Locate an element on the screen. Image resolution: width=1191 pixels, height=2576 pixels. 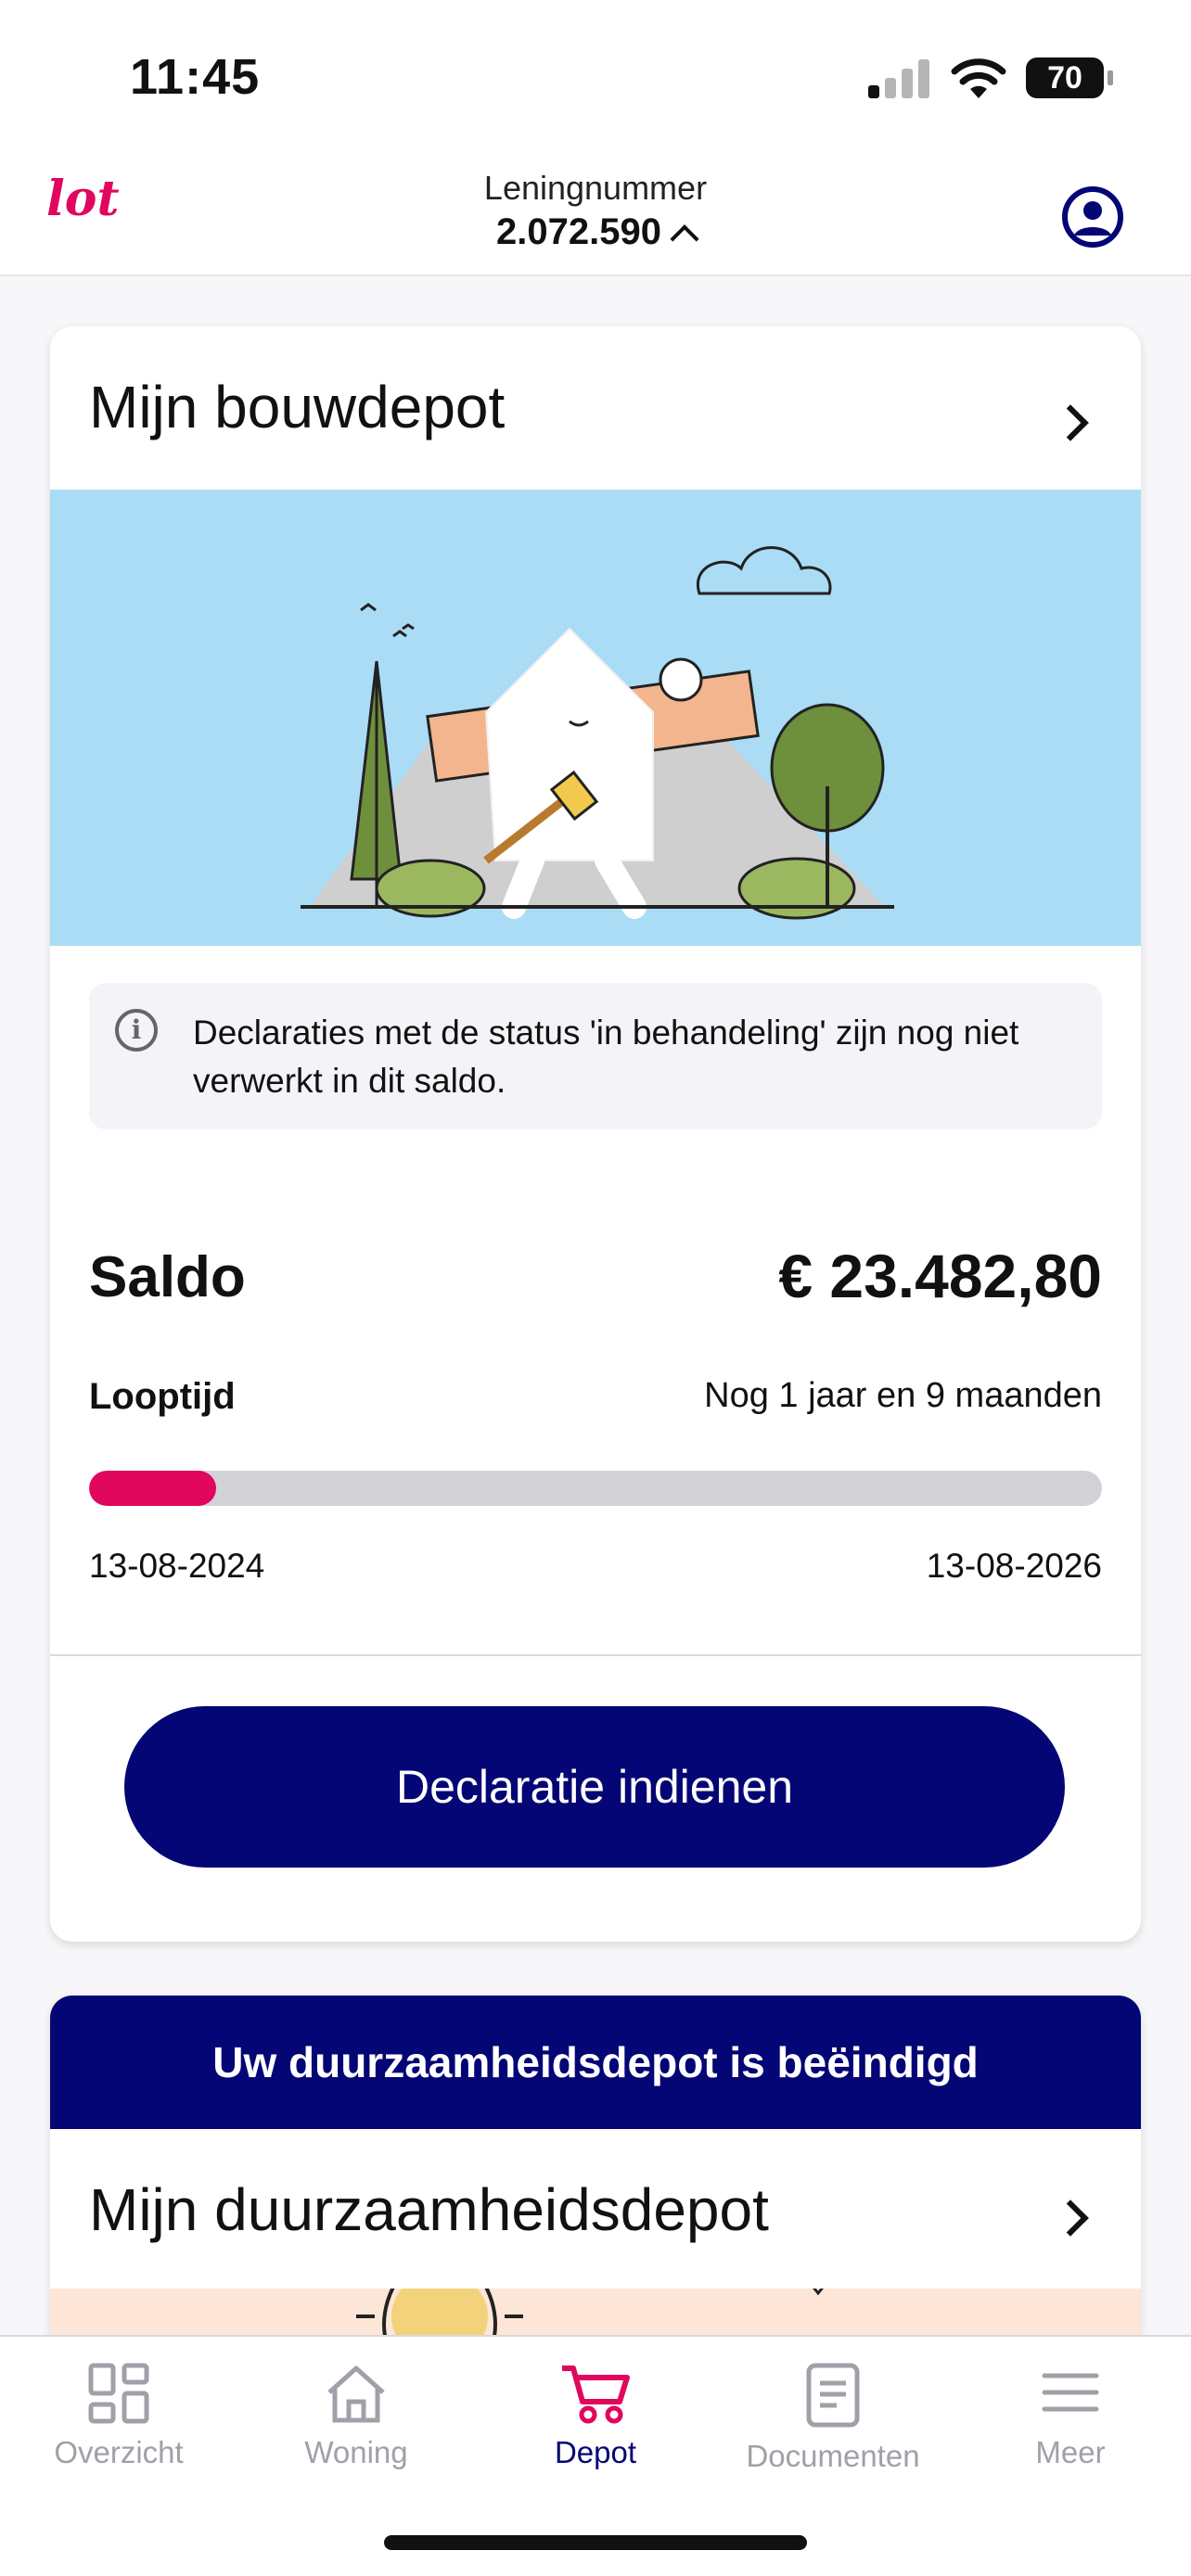
profile-icon is located at coordinates (1092, 217).